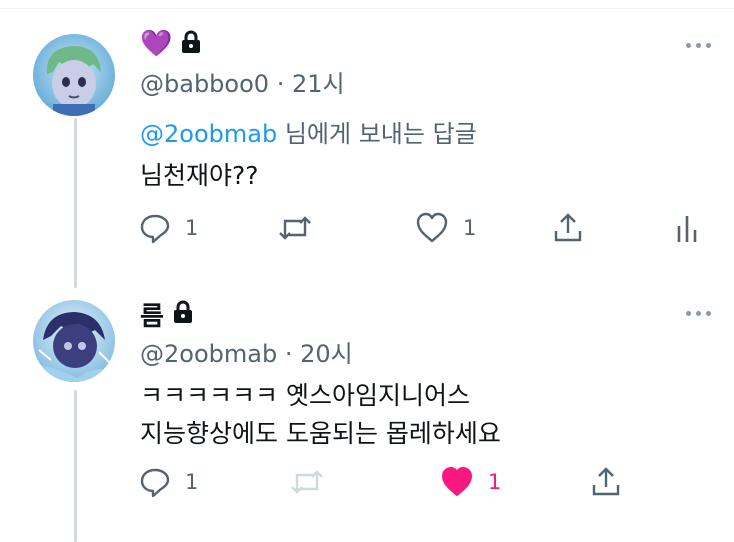 This screenshot has width=734, height=542. What do you see at coordinates (75, 203) in the screenshot?
I see `thread-line` at bounding box center [75, 203].